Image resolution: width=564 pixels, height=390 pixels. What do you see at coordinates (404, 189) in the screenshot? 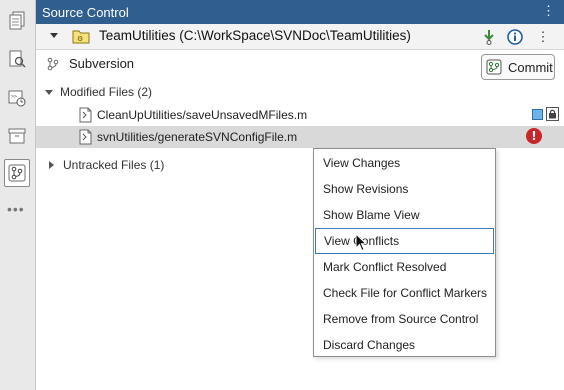
I see `menu-item-show-revisions: Show Revisions` at bounding box center [404, 189].